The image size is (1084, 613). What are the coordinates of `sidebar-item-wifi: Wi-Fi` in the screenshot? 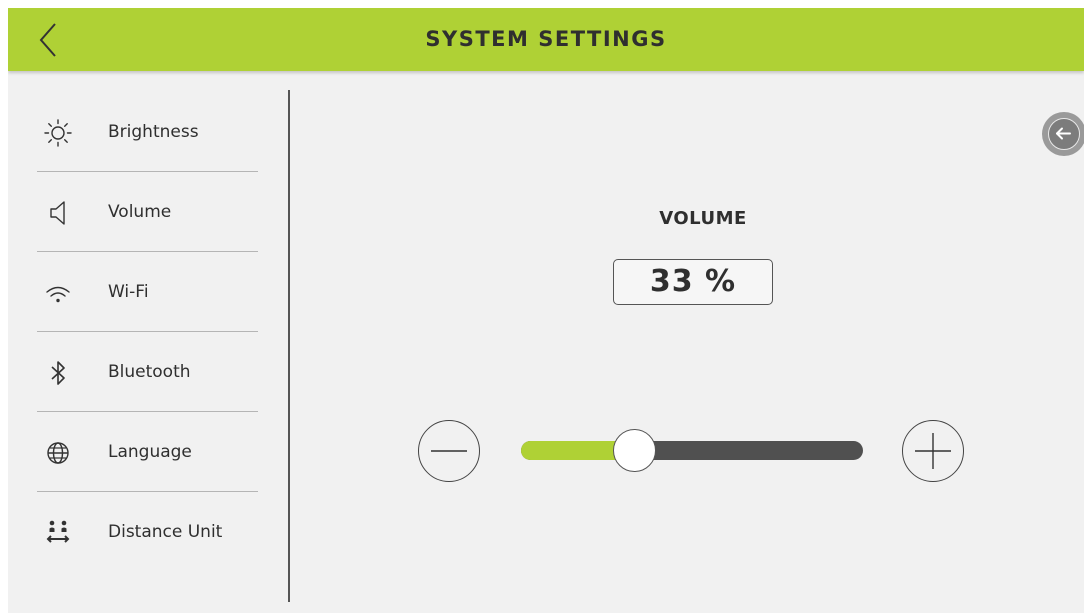 It's located at (147, 292).